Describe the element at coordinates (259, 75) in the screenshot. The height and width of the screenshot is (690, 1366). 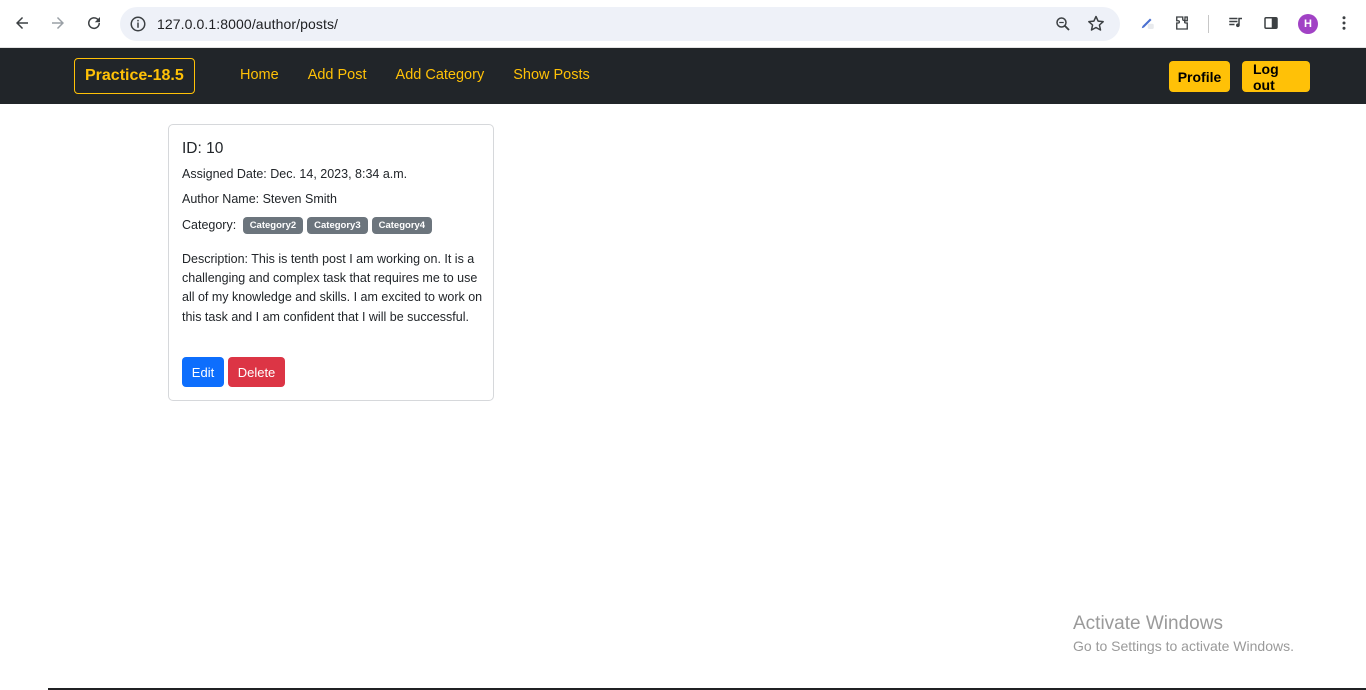
I see `nav-link-home: Home` at that location.